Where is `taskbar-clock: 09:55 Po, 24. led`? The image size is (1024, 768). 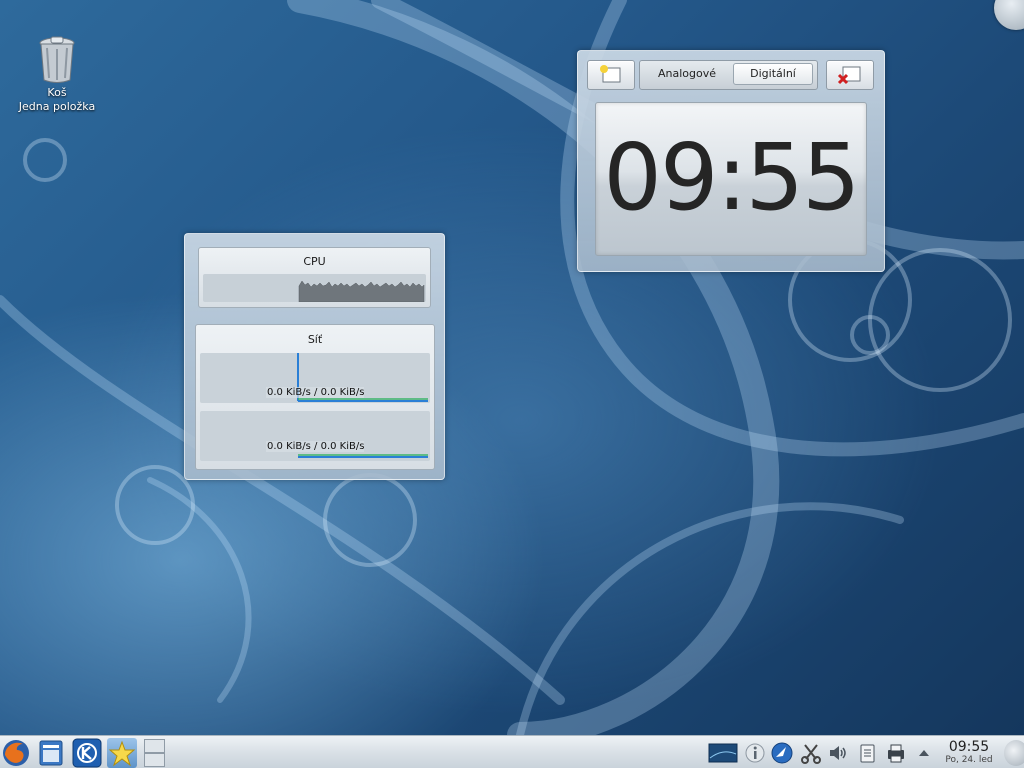
taskbar-clock: 09:55 Po, 24. led is located at coordinates (969, 752).